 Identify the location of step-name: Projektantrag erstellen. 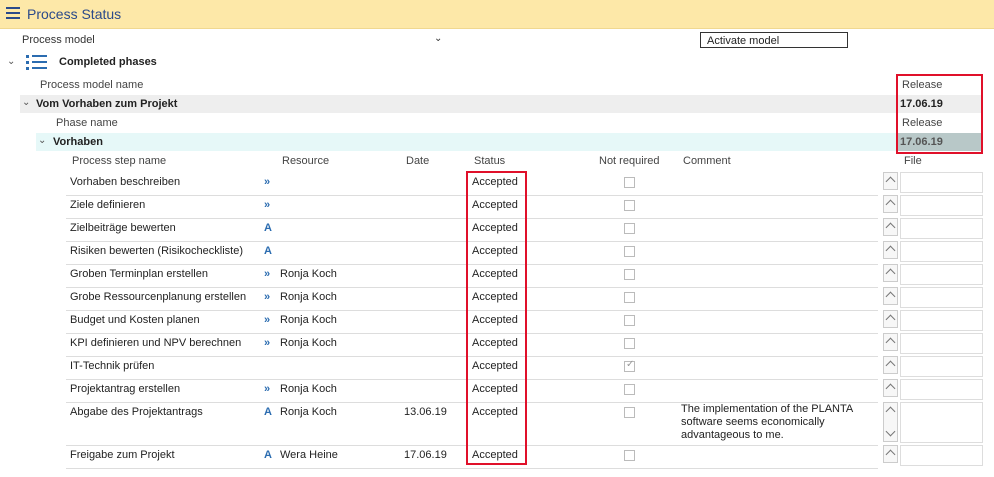
(125, 389).